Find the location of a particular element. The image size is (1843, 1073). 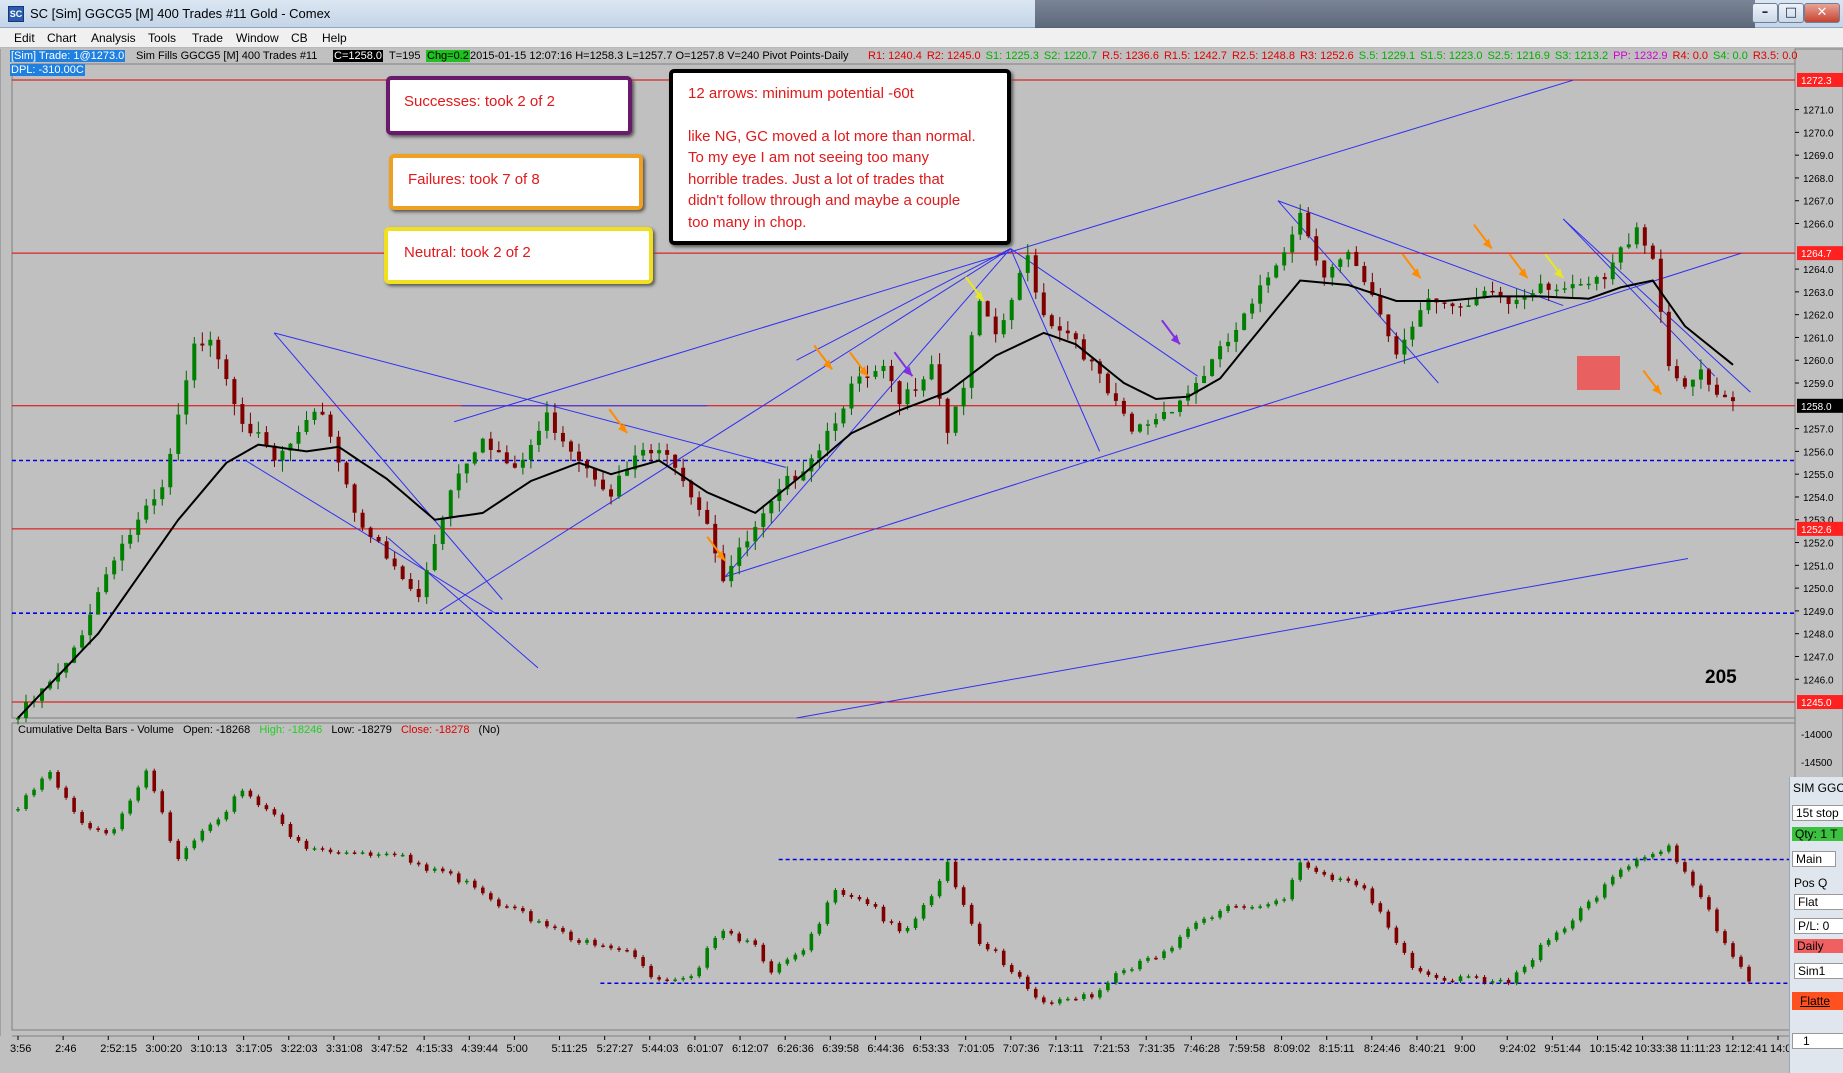

price-tick-label: 1269.0 is located at coordinates (1818, 156).